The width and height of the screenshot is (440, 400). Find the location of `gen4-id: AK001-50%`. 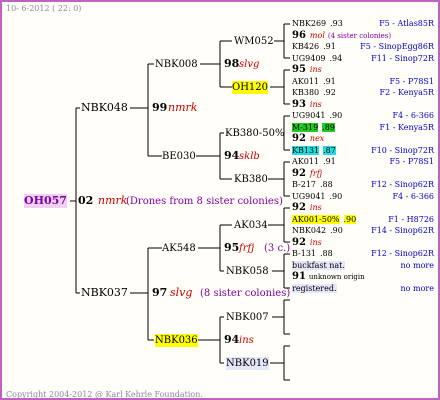

gen4-id: AK001-50% is located at coordinates (316, 219).